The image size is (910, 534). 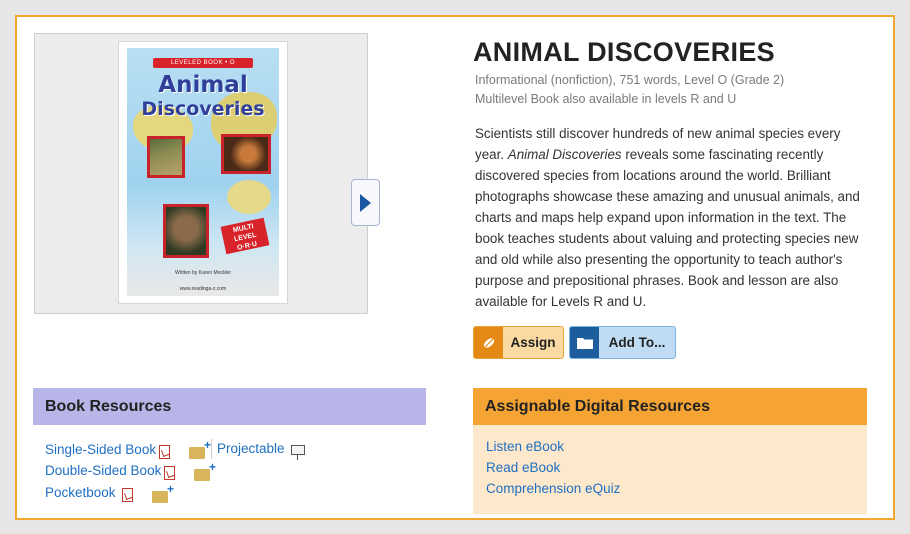 What do you see at coordinates (584, 342) in the screenshot?
I see `folder-icon` at bounding box center [584, 342].